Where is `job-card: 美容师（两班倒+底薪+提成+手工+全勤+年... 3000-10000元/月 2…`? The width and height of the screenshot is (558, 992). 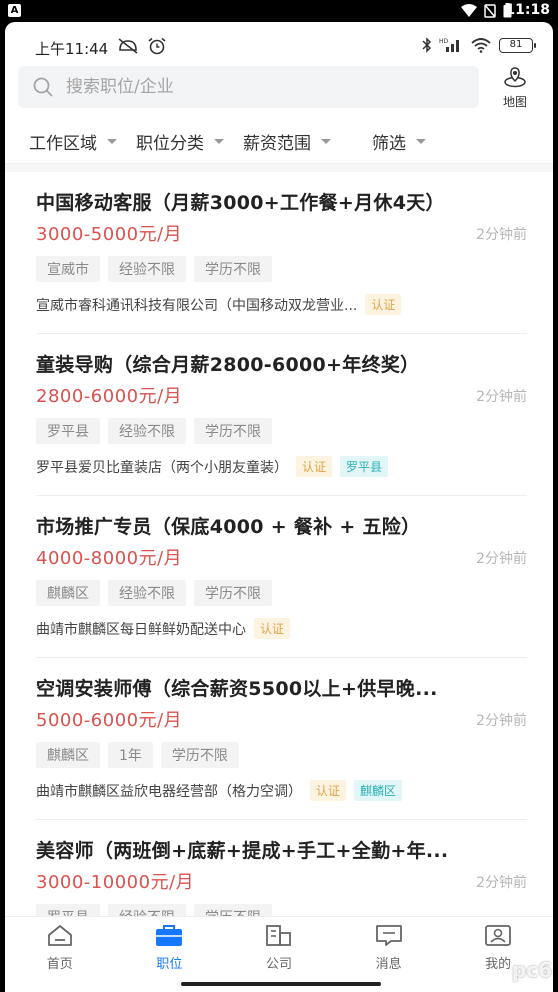 job-card: 美容师（两班倒+底薪+提成+手工+全勤+年... 3000-10000元/月 2… is located at coordinates (281, 868).